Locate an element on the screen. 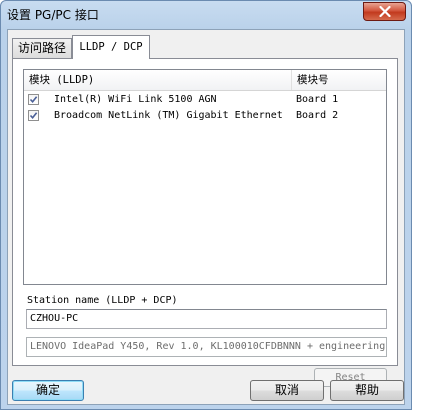  board-number: Board 1 is located at coordinates (317, 99).